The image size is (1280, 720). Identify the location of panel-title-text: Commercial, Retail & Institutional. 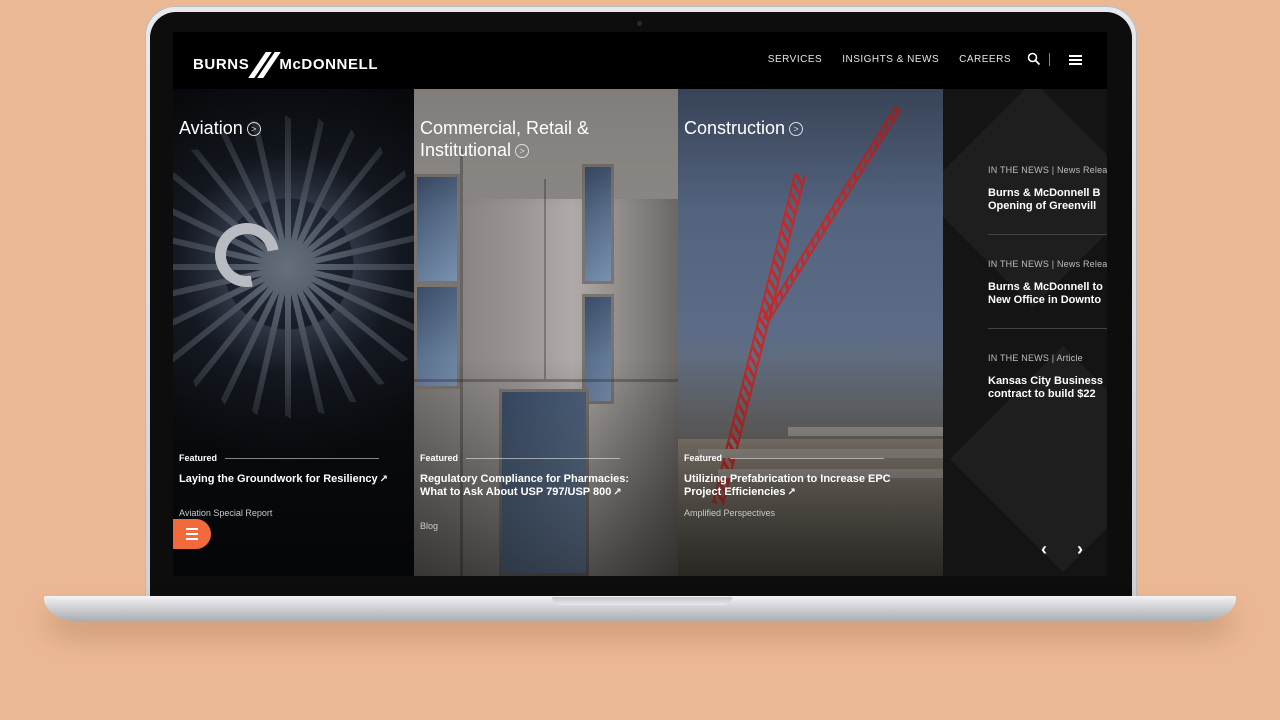
(505, 139).